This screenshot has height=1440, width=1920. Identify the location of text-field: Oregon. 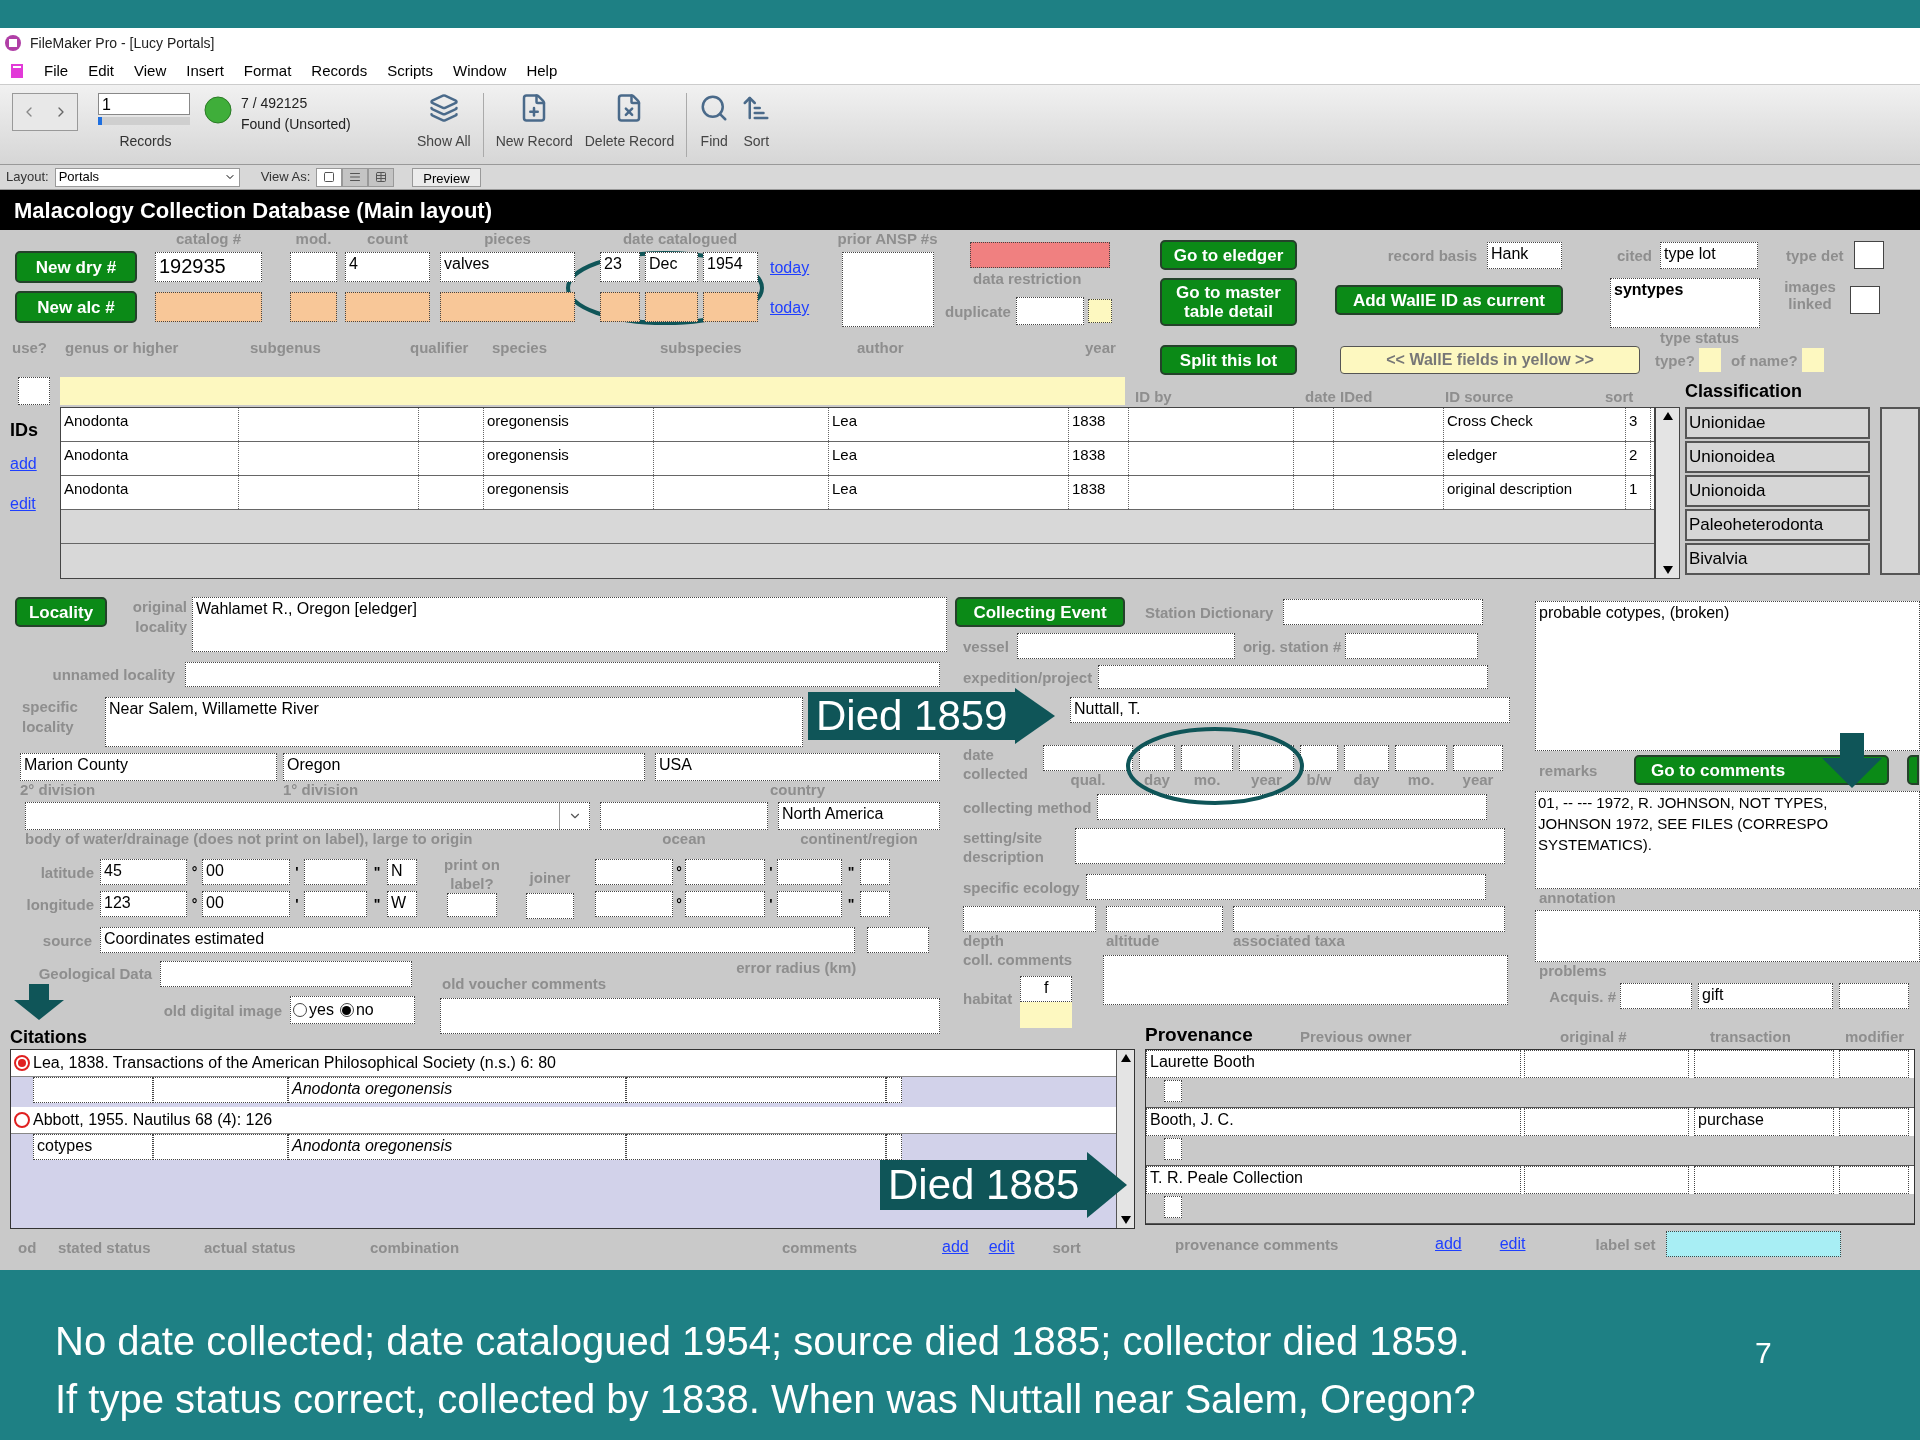
(464, 767).